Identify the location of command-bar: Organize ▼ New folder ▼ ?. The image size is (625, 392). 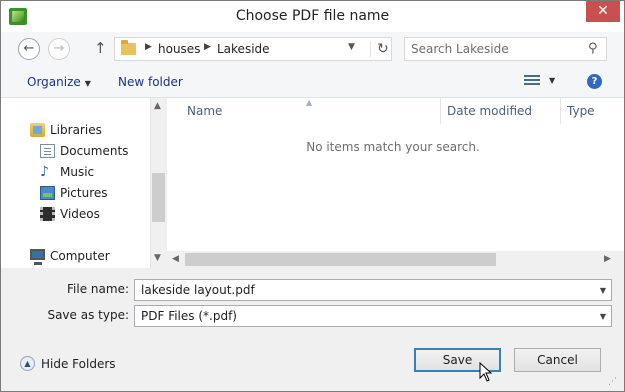
(312, 82).